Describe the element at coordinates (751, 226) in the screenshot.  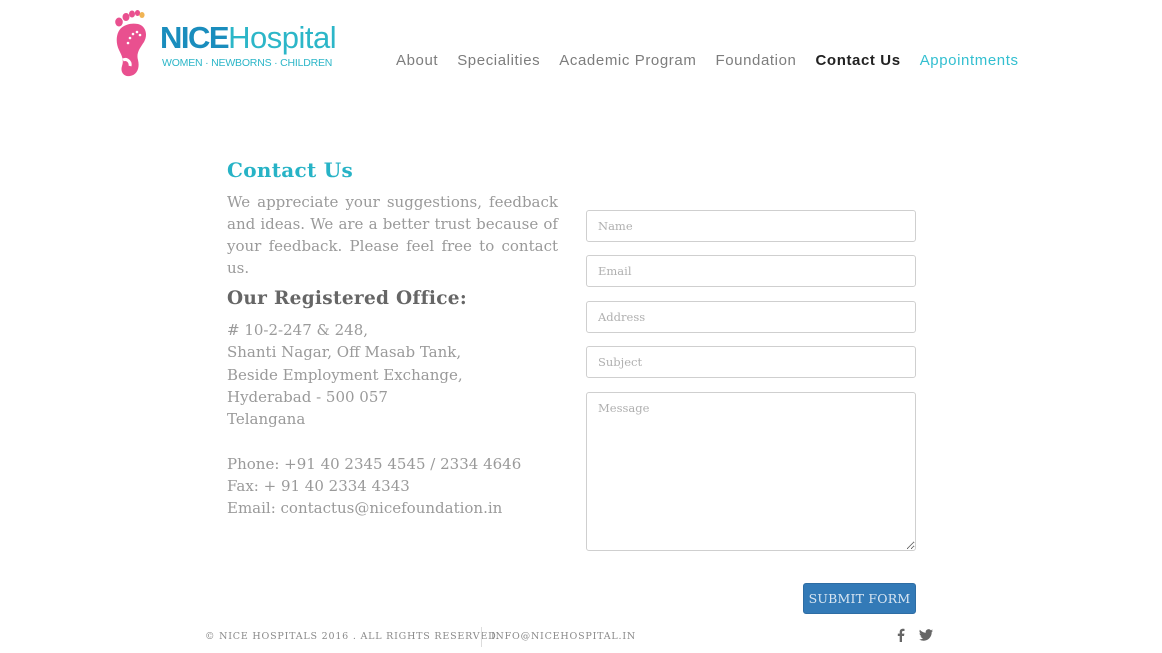
I see `name-input` at that location.